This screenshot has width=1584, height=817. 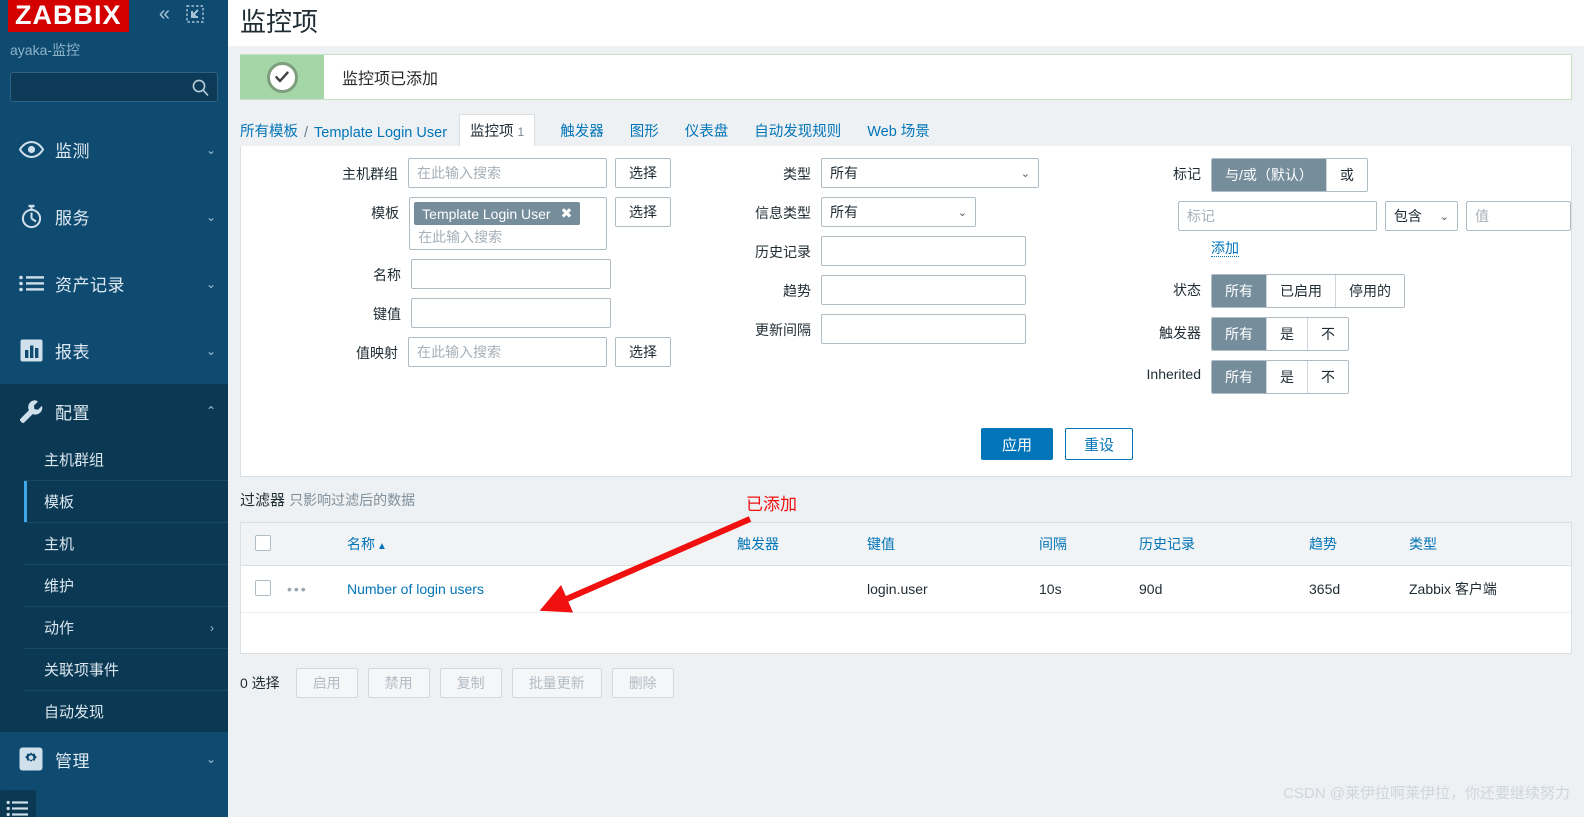 I want to click on sidebar-item-inventory: 资产记录 ⌄, so click(x=114, y=283).